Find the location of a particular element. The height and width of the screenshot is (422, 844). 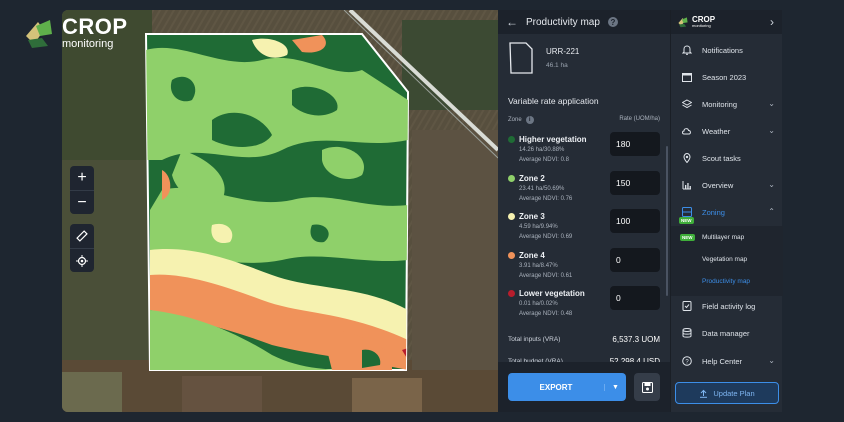

nav-item-weather: Weather ⌄ is located at coordinates (727, 131).